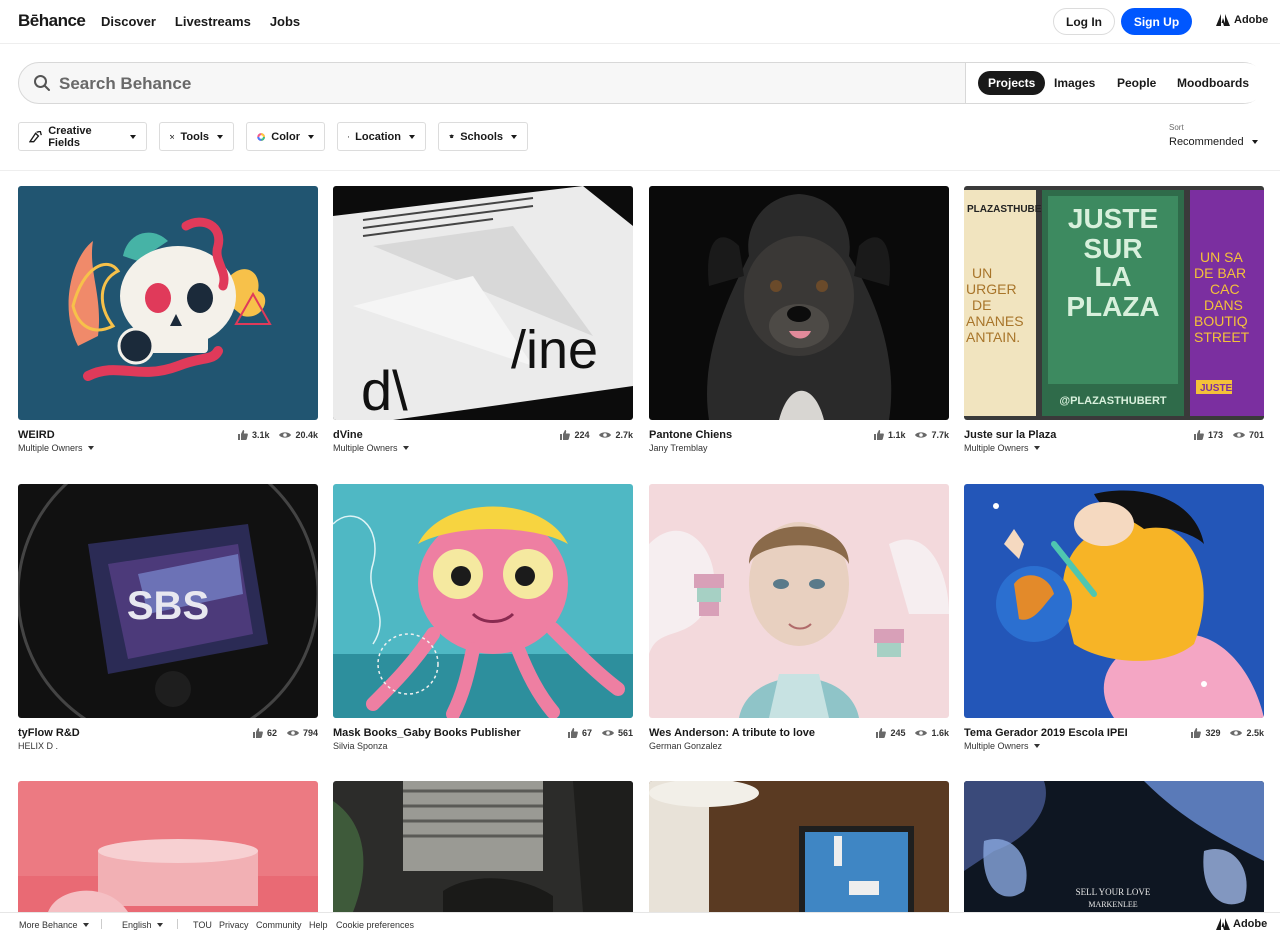  What do you see at coordinates (1114, 846) in the screenshot?
I see `project-thumbnail: SELL YOUR LOVE MARKENLEE` at bounding box center [1114, 846].